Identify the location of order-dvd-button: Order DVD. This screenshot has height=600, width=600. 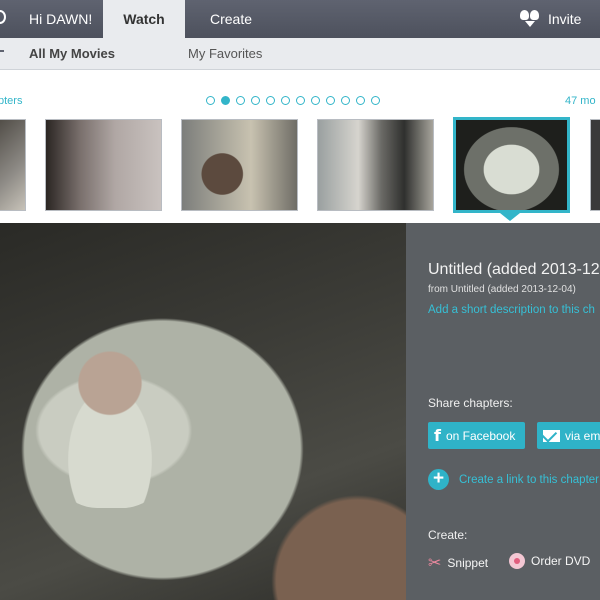
(549, 561).